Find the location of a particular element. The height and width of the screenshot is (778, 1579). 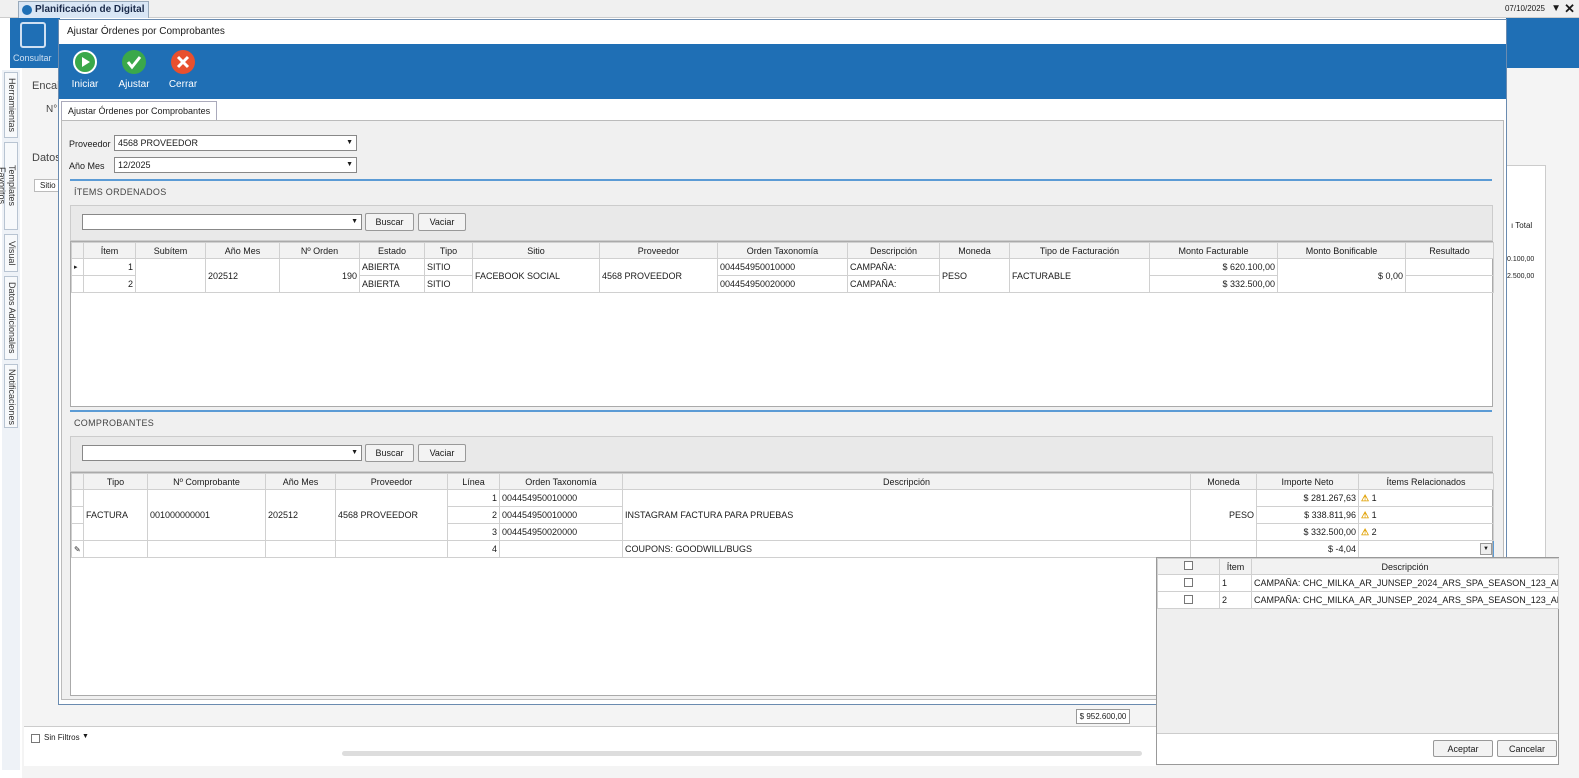

col-header: Nº Orden is located at coordinates (319, 250).